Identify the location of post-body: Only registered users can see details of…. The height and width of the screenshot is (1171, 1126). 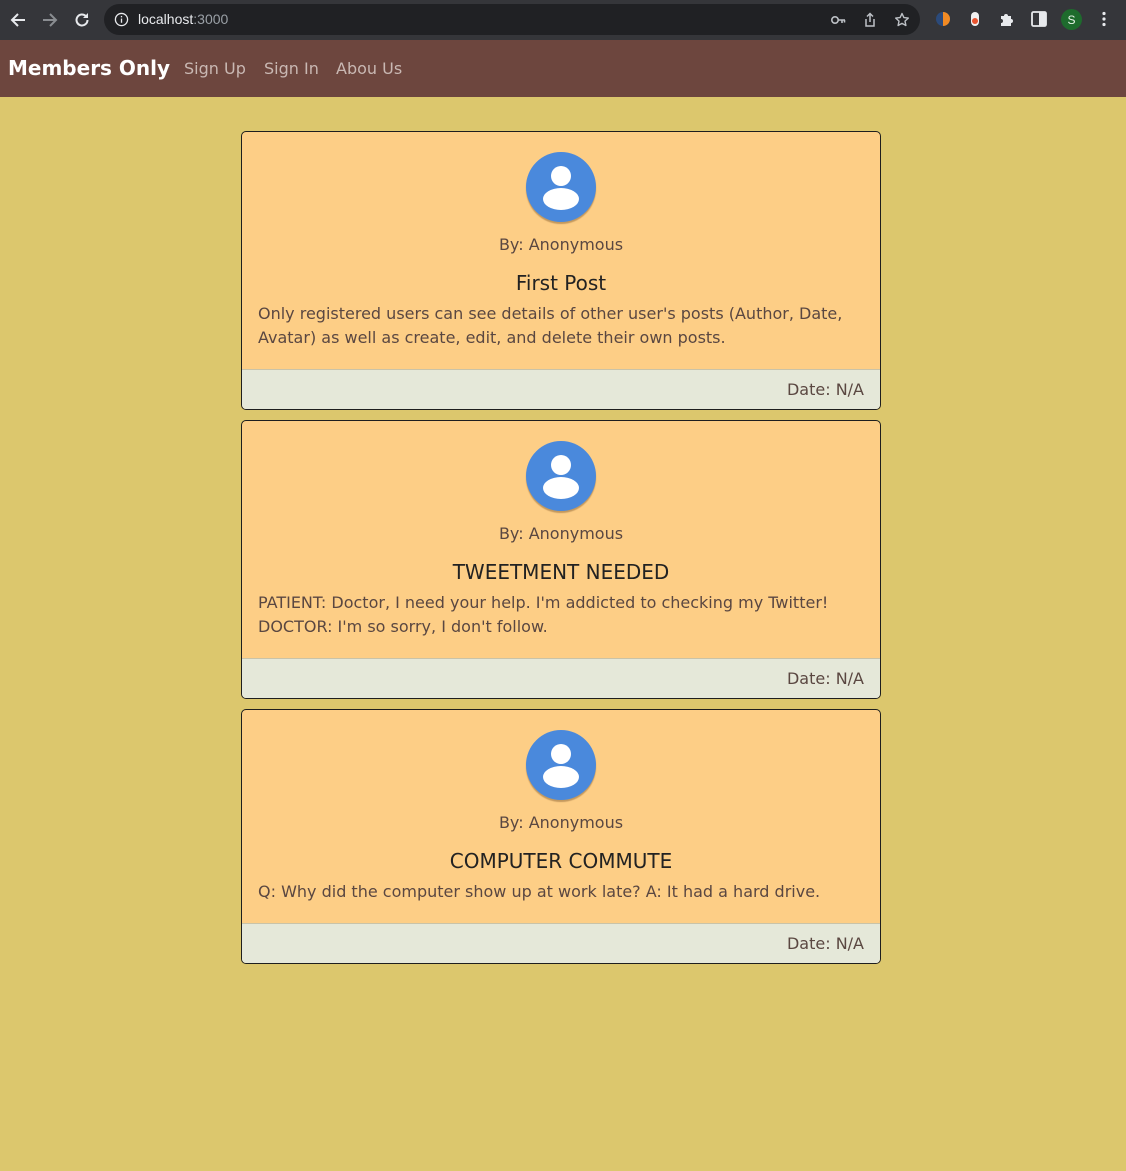
(550, 325).